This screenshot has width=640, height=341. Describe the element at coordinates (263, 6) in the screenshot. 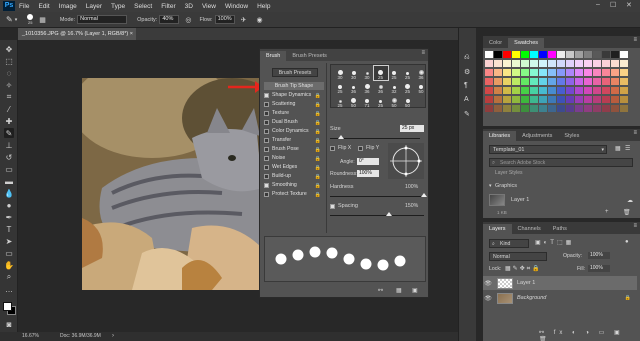

I see `menu-help: Help` at that location.